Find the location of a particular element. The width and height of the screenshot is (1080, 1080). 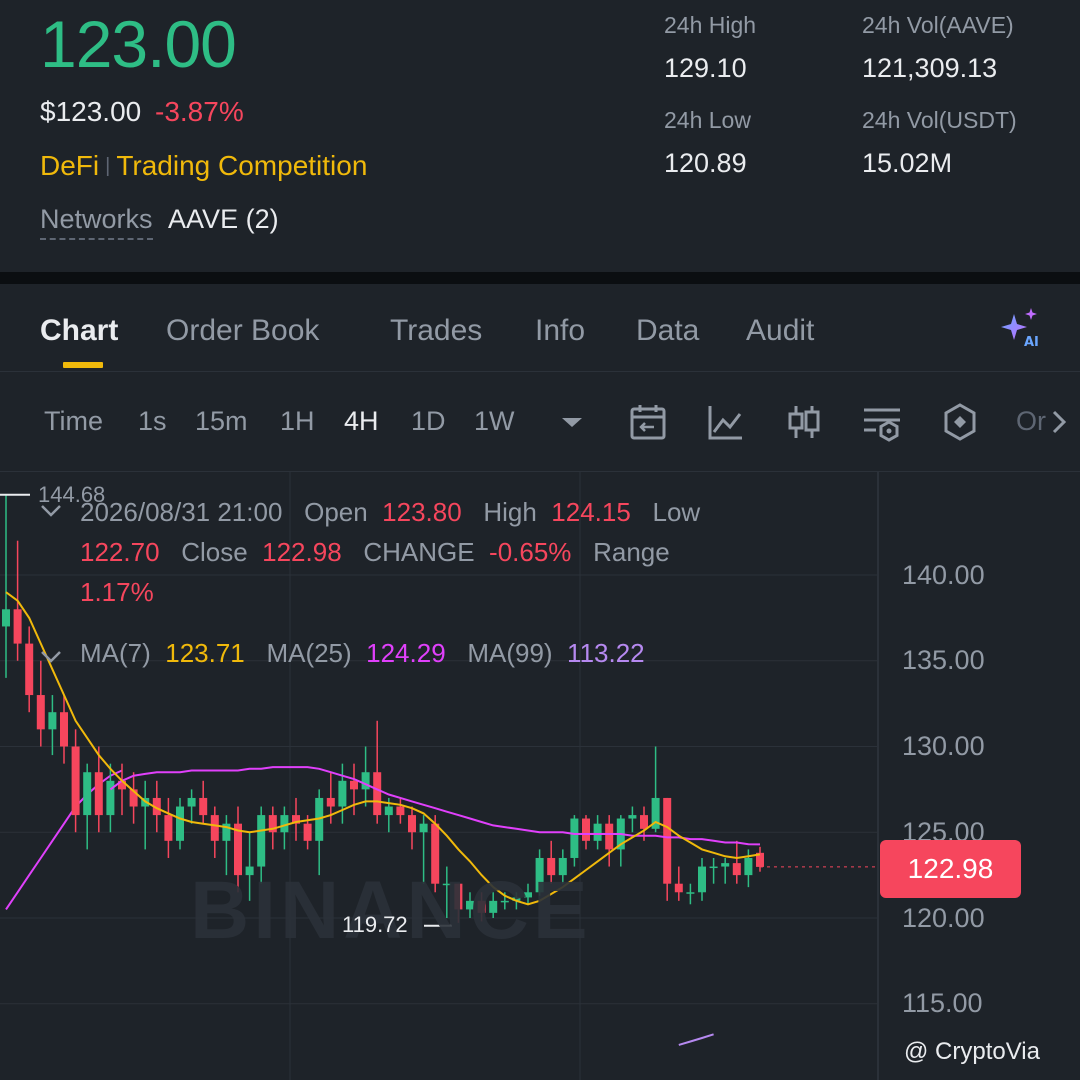

current-price-tag: 122.98 is located at coordinates (950, 869).